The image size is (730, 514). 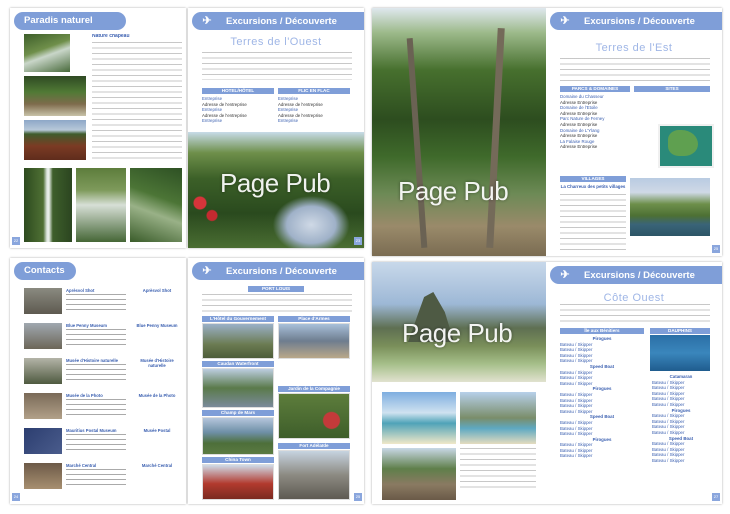 I want to click on table-head-flic: FLIC EN FLAC, so click(x=314, y=91).